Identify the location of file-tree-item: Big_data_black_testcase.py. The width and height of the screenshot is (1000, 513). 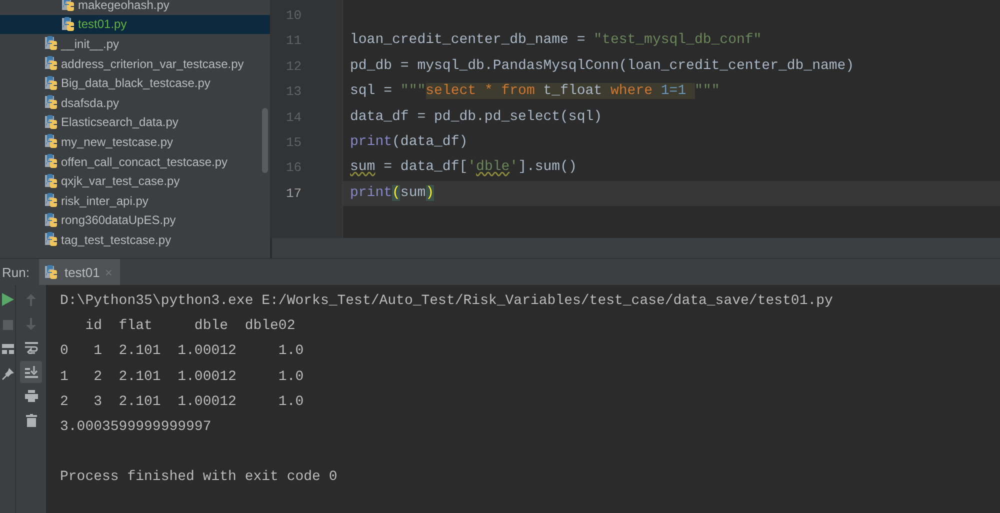
(135, 83).